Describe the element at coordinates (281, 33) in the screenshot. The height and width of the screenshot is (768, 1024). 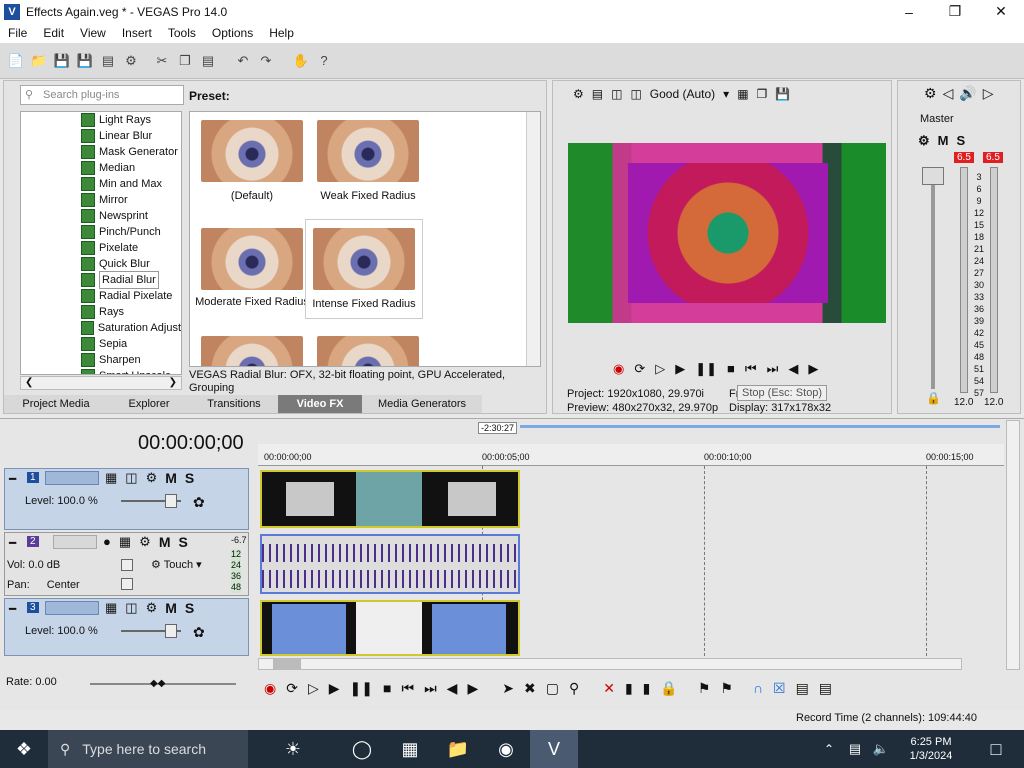
I see `menu-help: Help` at that location.